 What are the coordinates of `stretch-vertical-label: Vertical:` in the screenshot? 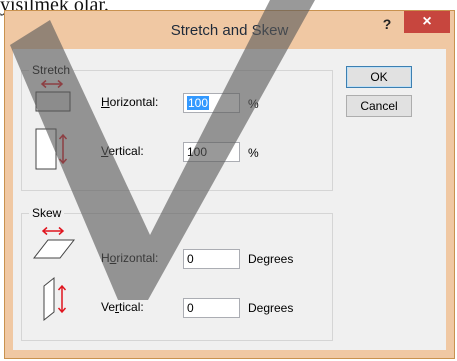 It's located at (122, 151).